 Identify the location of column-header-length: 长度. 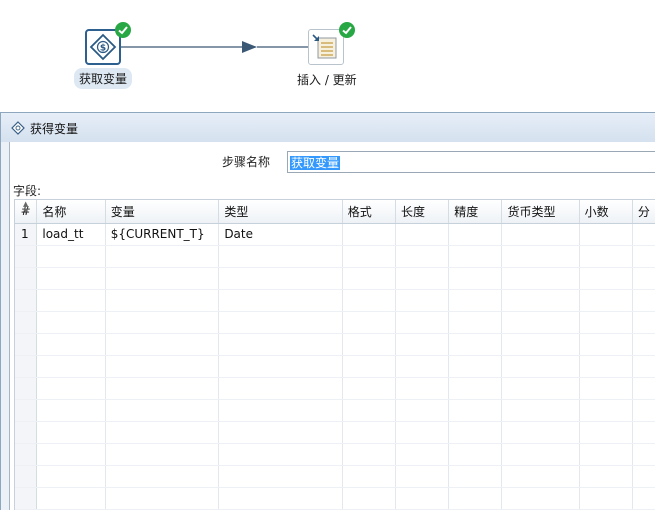
(422, 212).